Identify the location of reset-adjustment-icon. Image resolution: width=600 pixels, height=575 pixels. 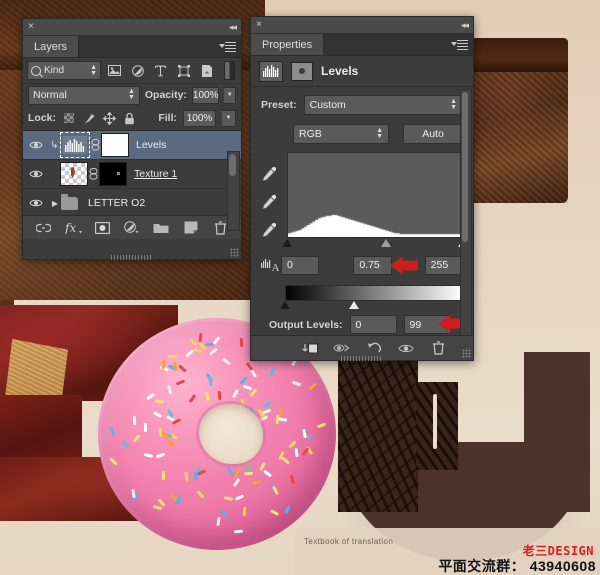
(374, 348).